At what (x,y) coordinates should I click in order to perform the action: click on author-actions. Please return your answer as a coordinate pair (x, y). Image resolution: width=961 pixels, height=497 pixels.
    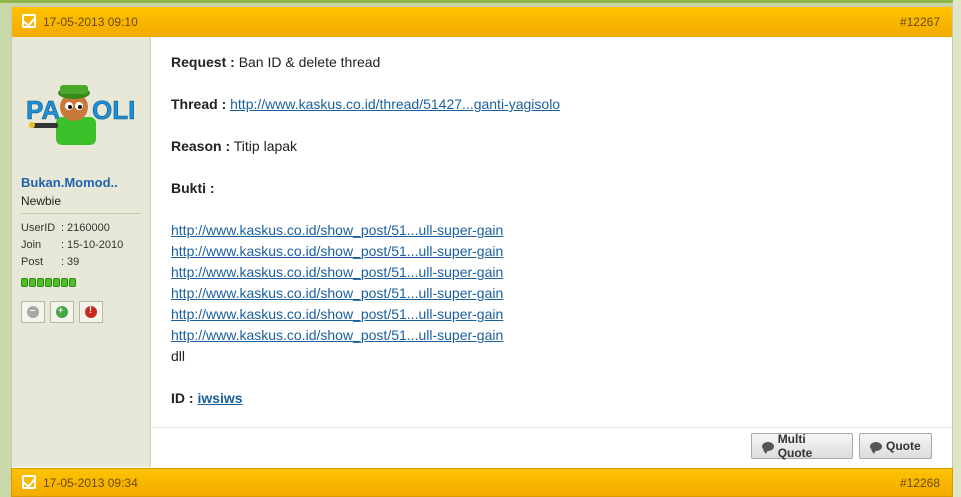
    Looking at the image, I should click on (62, 312).